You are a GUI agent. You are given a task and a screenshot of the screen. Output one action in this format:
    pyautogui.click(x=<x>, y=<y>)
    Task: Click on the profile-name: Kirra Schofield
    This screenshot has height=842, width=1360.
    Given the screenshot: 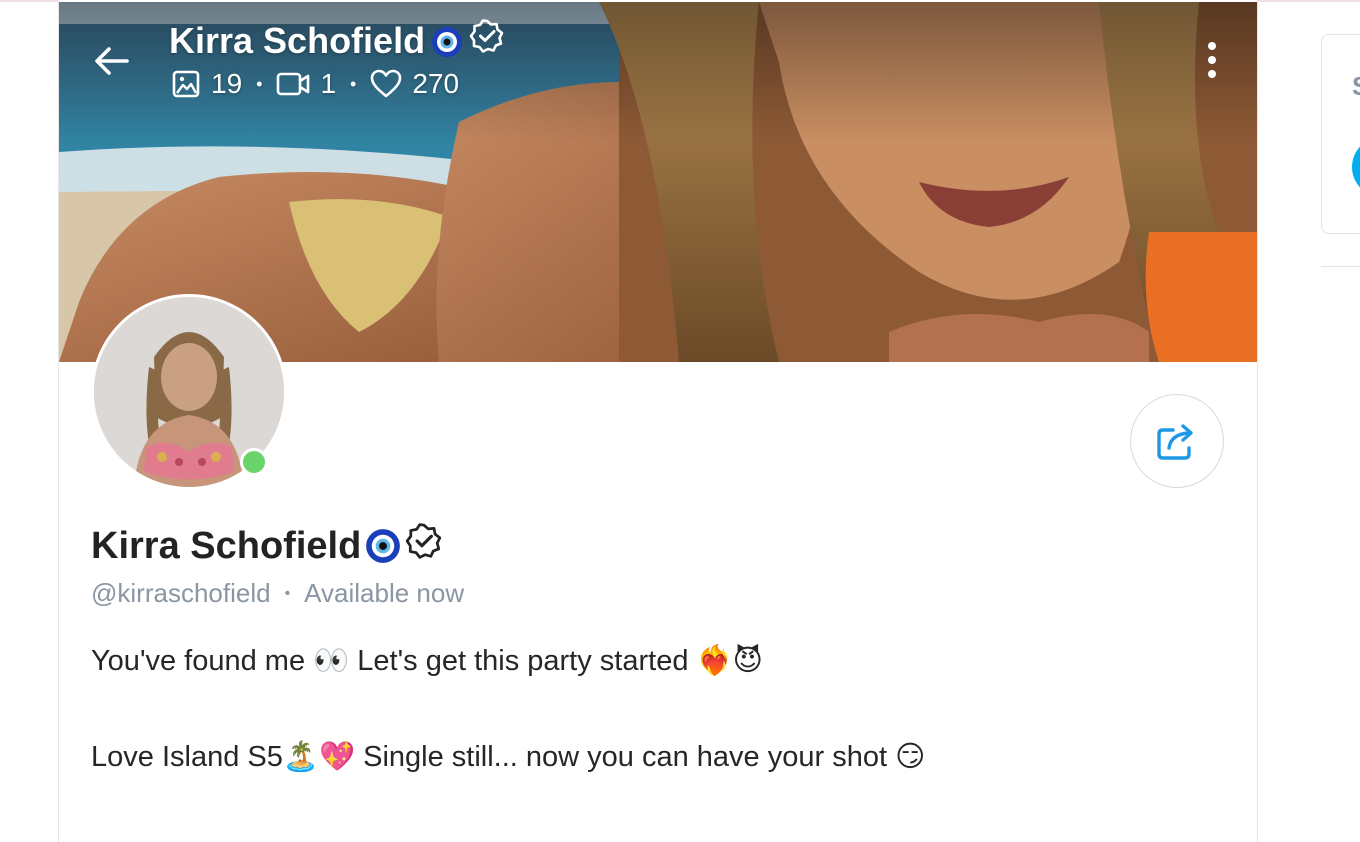 What is the action you would take?
    pyautogui.click(x=267, y=546)
    